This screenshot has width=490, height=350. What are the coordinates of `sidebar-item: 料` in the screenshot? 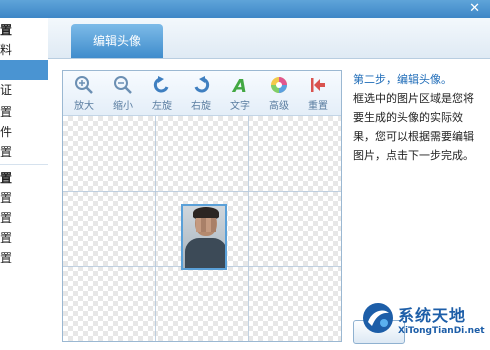 It's located at (24, 50).